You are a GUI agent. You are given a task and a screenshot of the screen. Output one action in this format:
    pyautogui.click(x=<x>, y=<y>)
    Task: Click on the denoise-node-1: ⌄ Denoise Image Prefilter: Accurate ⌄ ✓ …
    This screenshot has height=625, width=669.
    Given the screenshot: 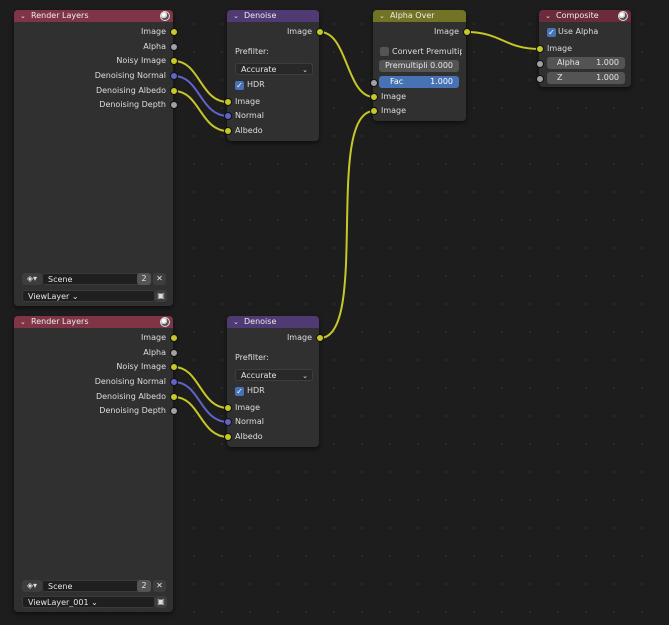 What is the action you would take?
    pyautogui.click(x=274, y=75)
    